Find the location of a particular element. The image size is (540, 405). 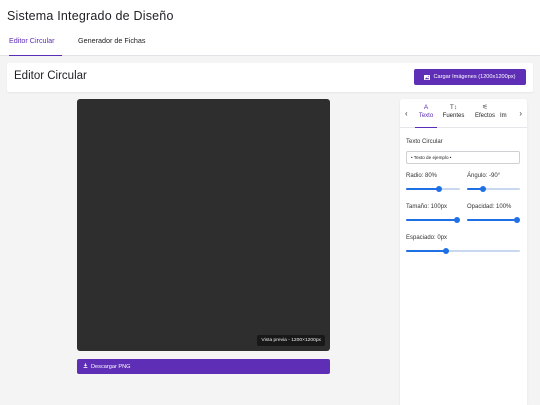

panel-tab-fuentes: T↕ Fuentes is located at coordinates (453, 115).